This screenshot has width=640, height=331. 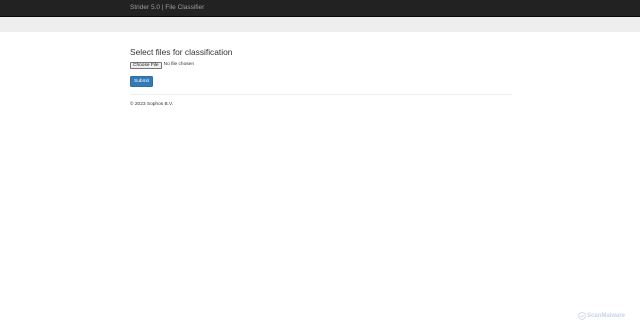 I want to click on file-input: Choose File No file chosen, so click(x=321, y=65).